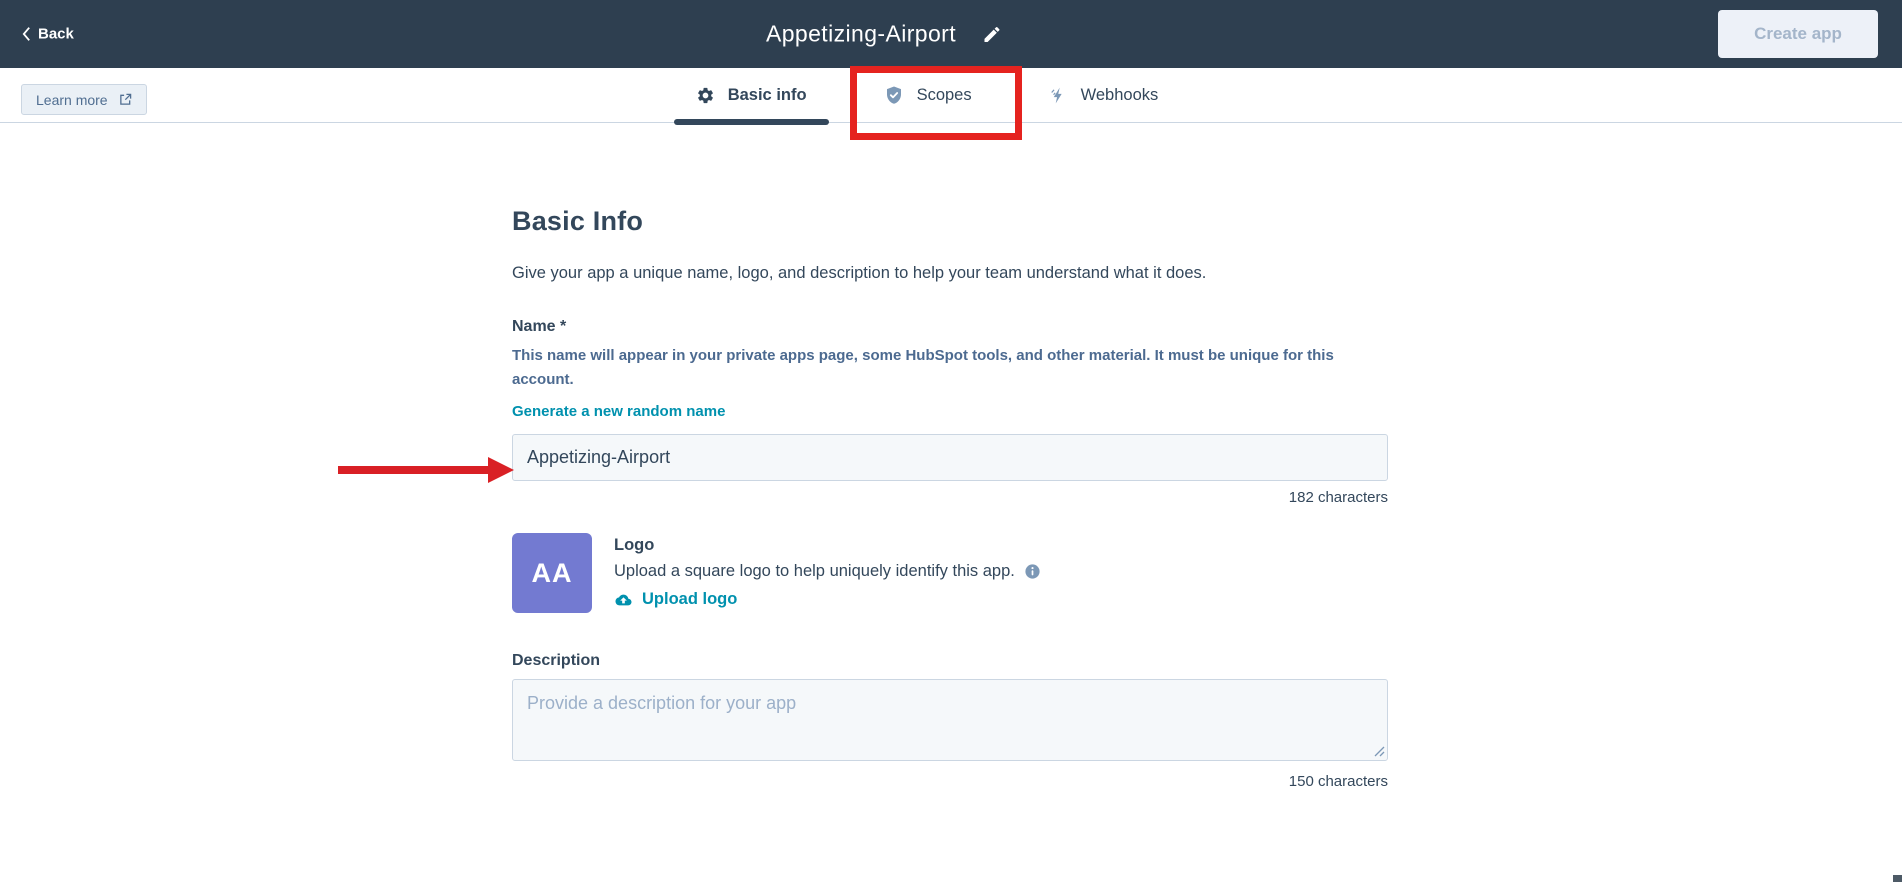 This screenshot has width=1902, height=882. What do you see at coordinates (623, 600) in the screenshot?
I see `cloud-upload-icon` at bounding box center [623, 600].